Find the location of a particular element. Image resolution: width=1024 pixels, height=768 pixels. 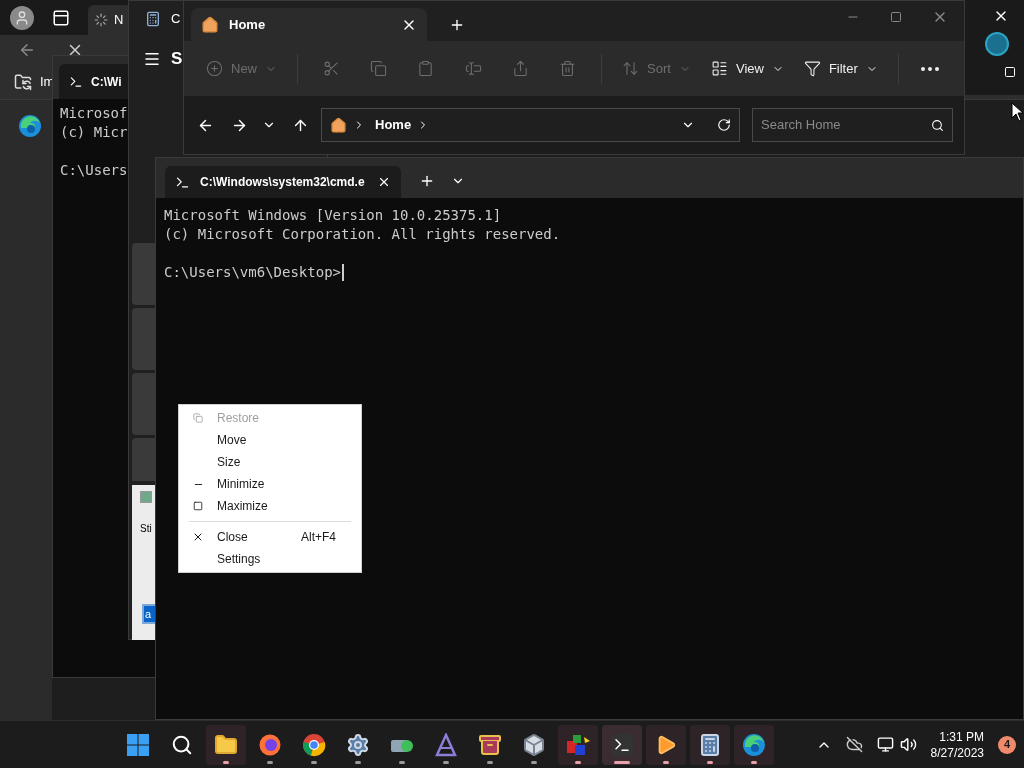

menu-item: Close Alt+F4 is located at coordinates (270, 537).